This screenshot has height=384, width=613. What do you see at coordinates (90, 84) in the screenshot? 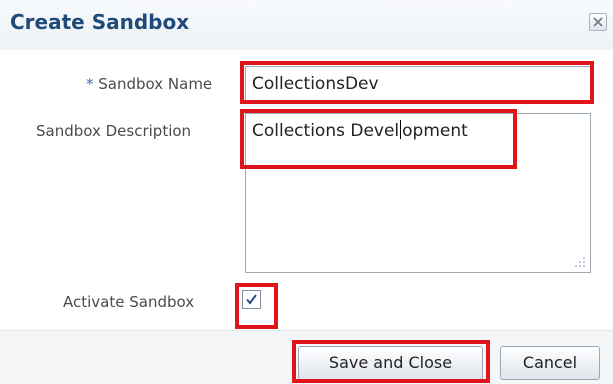
I see `required-marker: *` at bounding box center [90, 84].